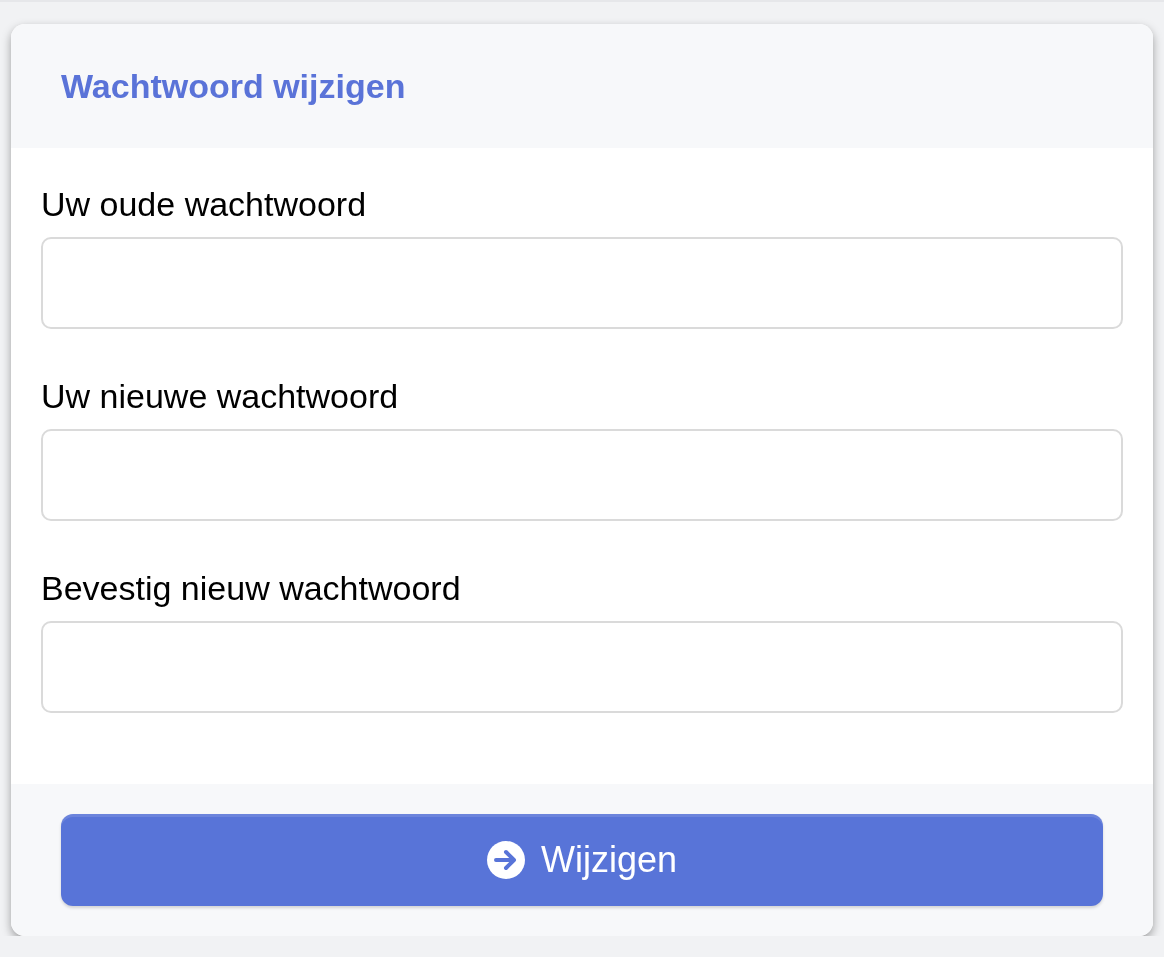  Describe the element at coordinates (251, 588) in the screenshot. I see `field-label: Bevestig nieuw wachtwoord` at that location.